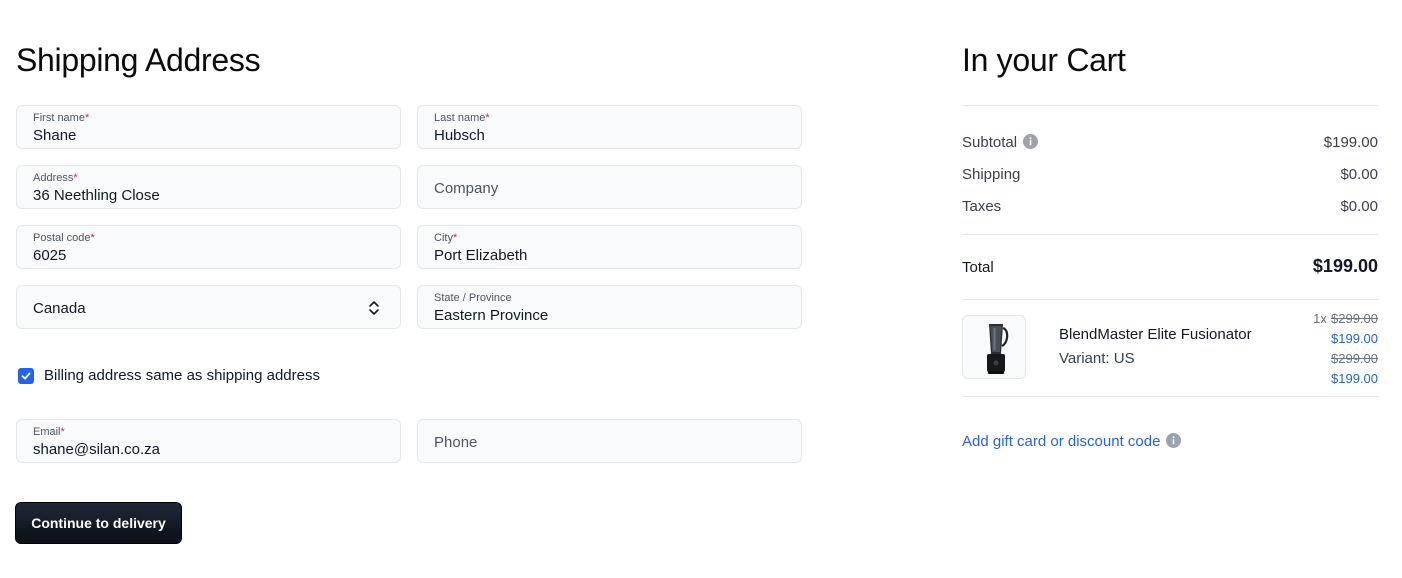  I want to click on total-original-price: $299.00, so click(1354, 358).